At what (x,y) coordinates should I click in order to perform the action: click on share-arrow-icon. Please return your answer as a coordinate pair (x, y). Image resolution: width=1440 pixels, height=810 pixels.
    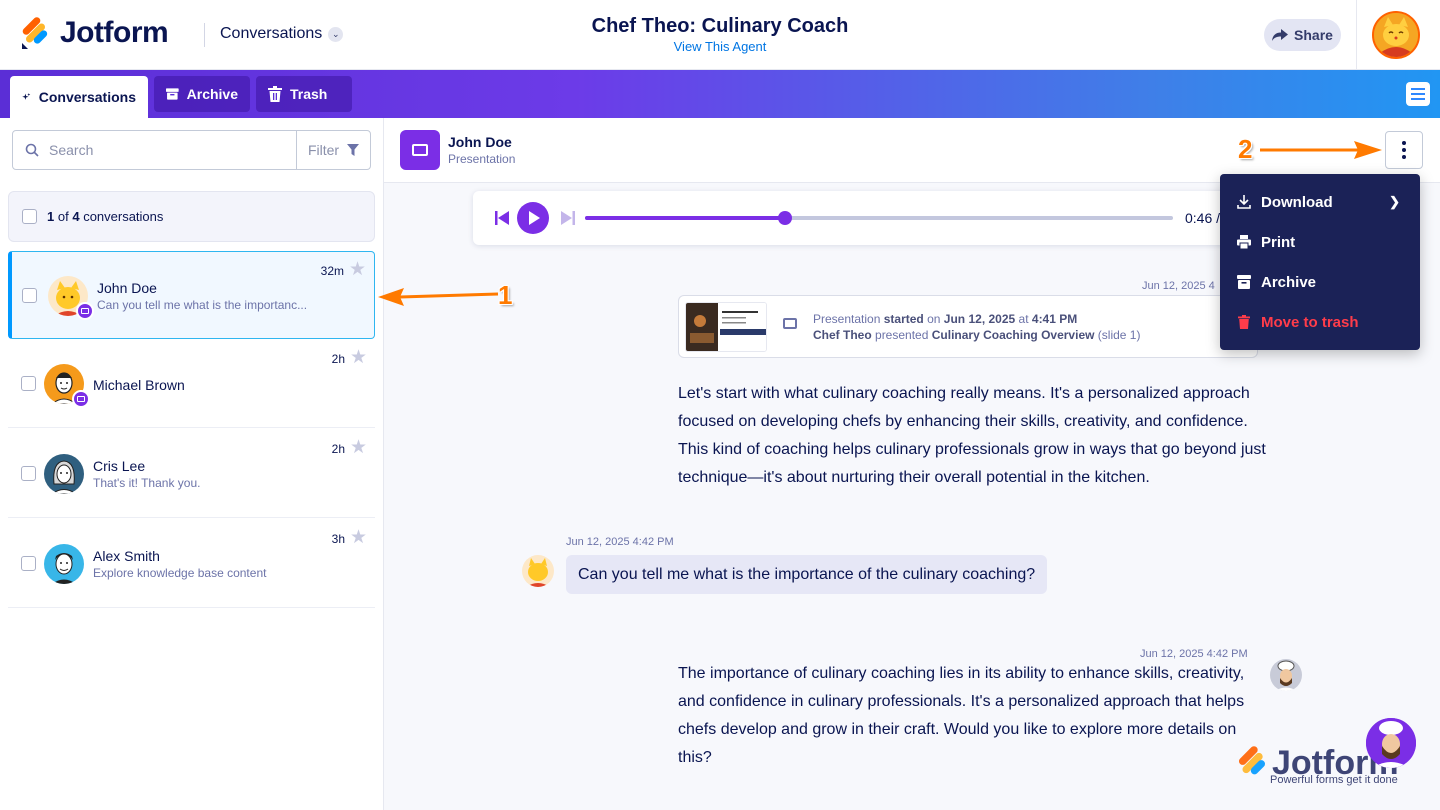
    Looking at the image, I should click on (1280, 35).